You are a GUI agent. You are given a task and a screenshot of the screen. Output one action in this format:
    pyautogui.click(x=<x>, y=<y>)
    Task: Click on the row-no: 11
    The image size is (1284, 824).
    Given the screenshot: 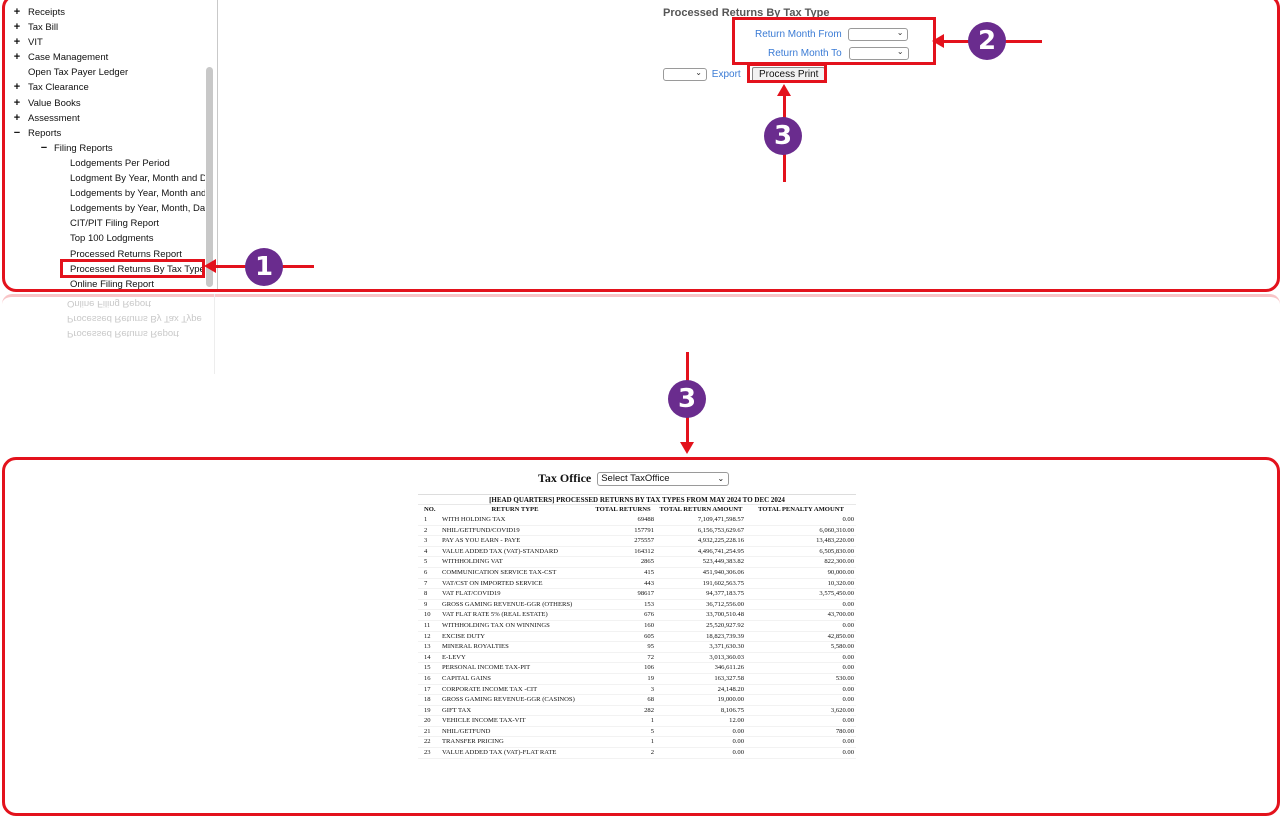 What is the action you would take?
    pyautogui.click(x=429, y=626)
    